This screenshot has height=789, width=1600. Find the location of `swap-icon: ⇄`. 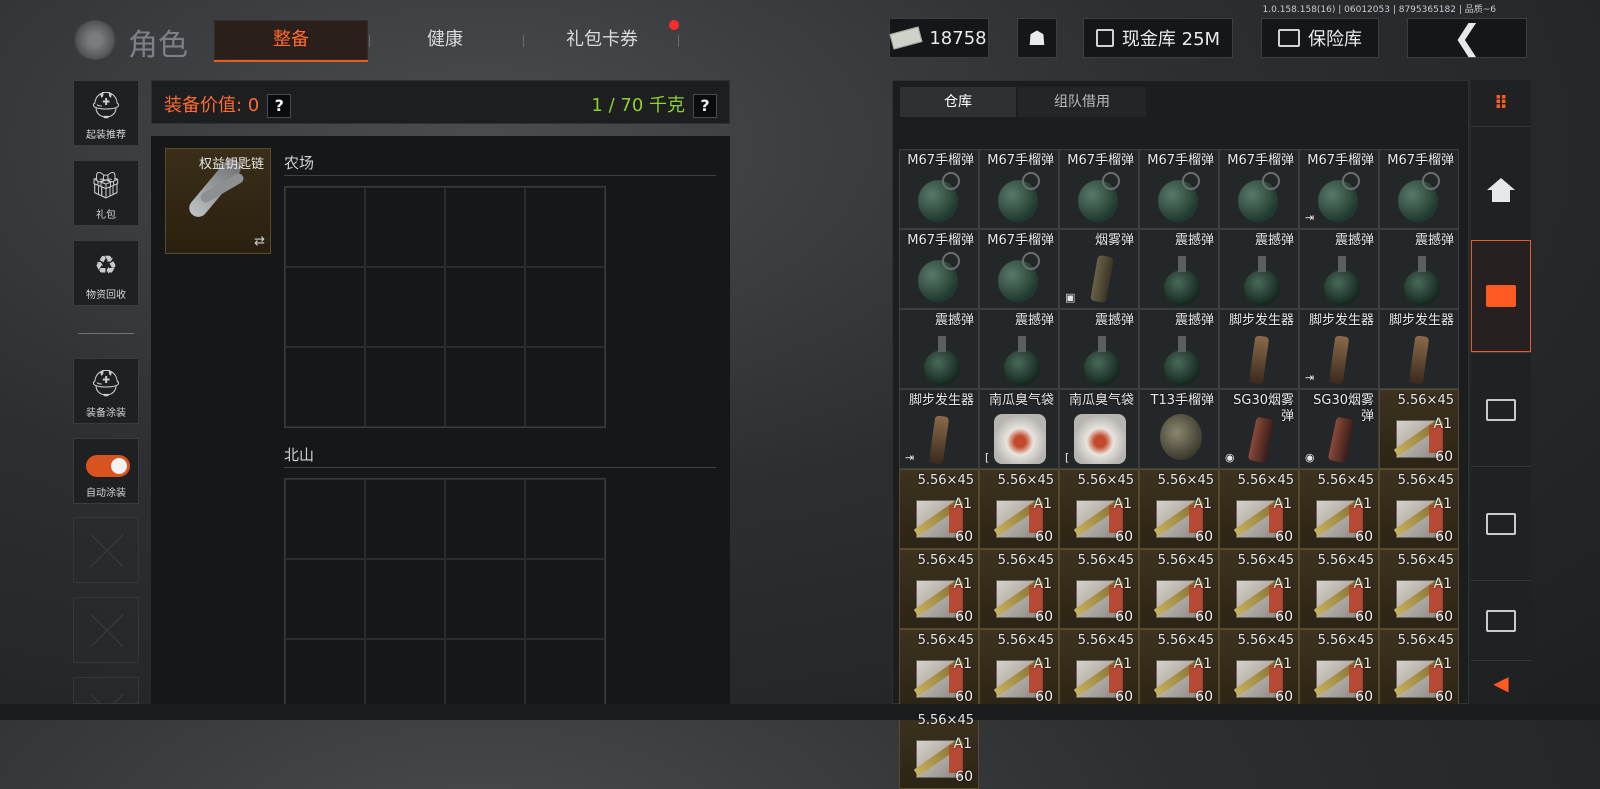

swap-icon: ⇄ is located at coordinates (259, 241).